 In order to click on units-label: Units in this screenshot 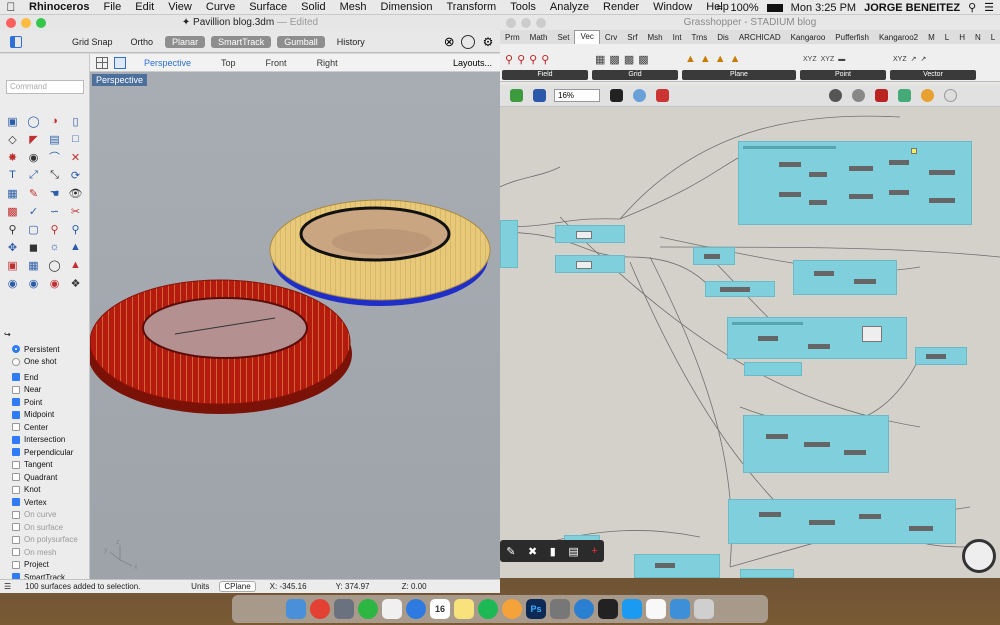, I will do `click(200, 586)`.